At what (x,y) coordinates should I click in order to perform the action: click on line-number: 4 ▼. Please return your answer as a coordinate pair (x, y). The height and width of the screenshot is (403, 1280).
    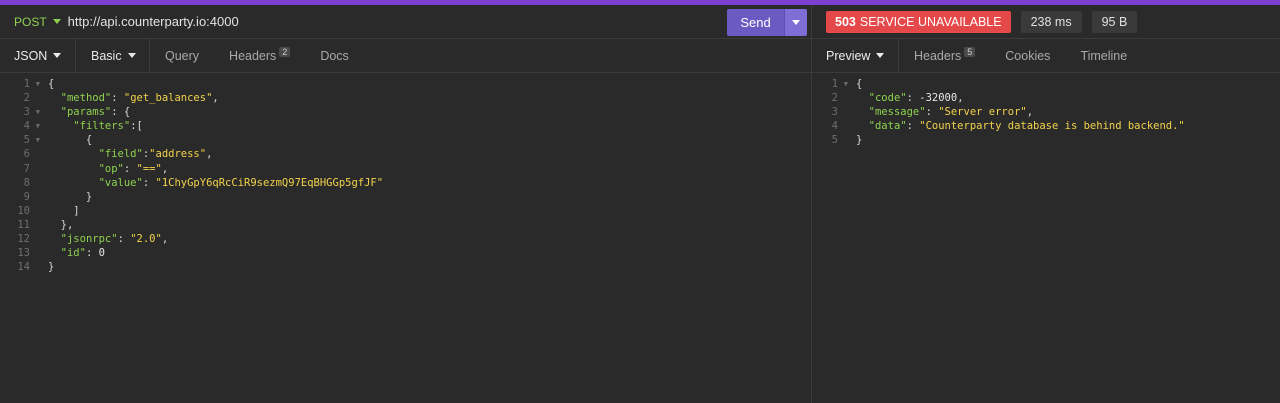
    Looking at the image, I should click on (22, 126).